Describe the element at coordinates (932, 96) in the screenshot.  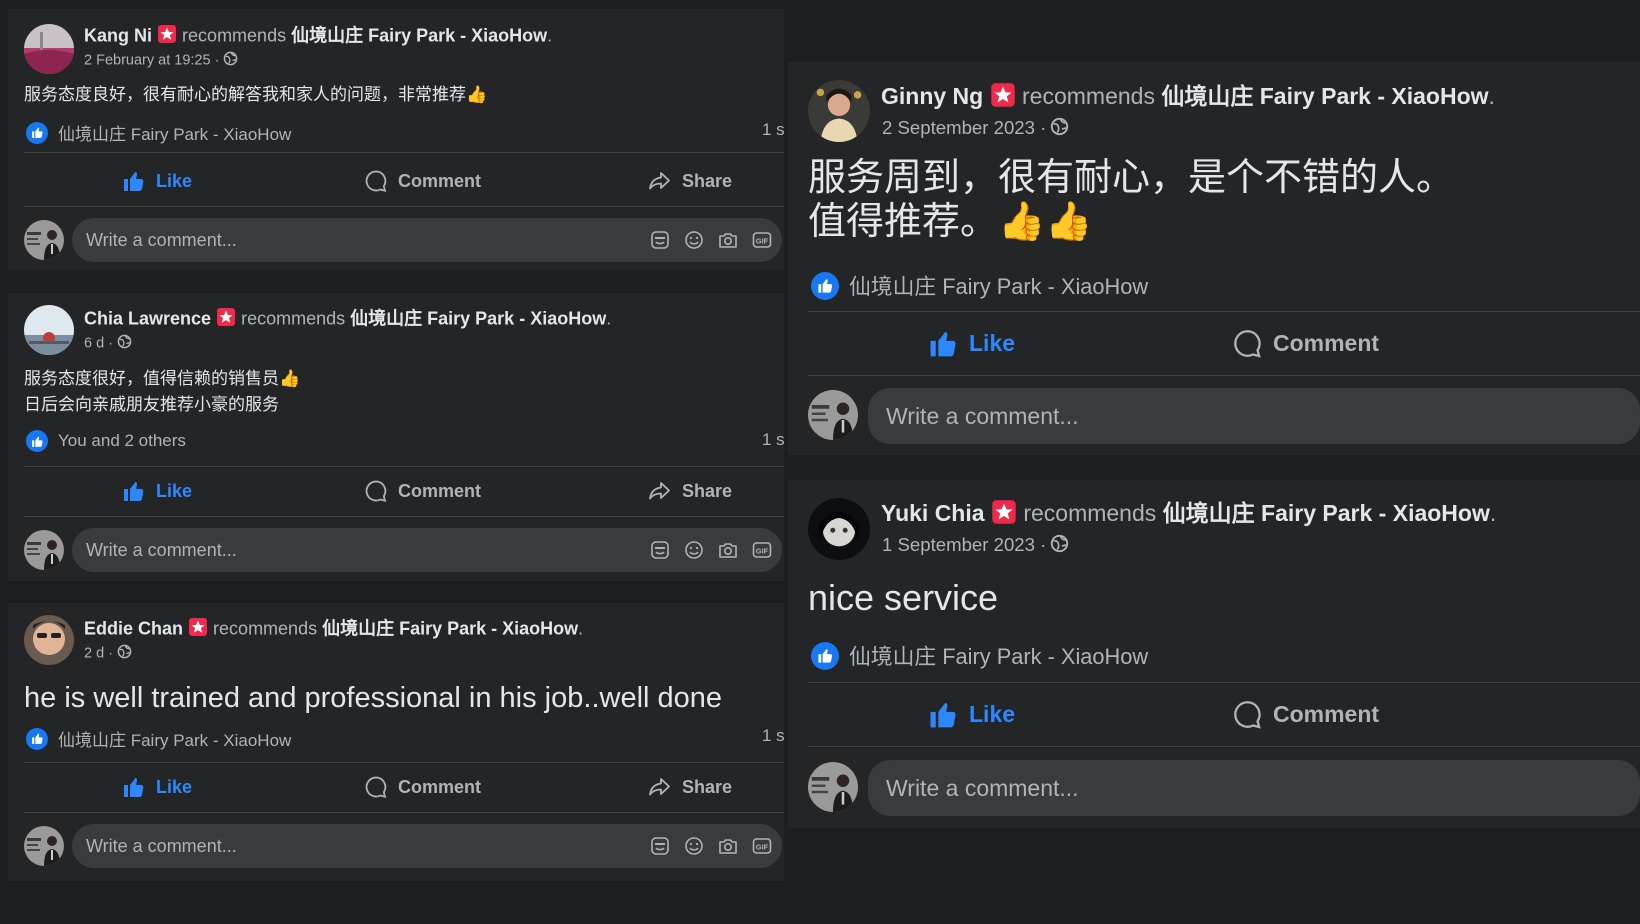
I see `author-name: Ginny Ng` at that location.